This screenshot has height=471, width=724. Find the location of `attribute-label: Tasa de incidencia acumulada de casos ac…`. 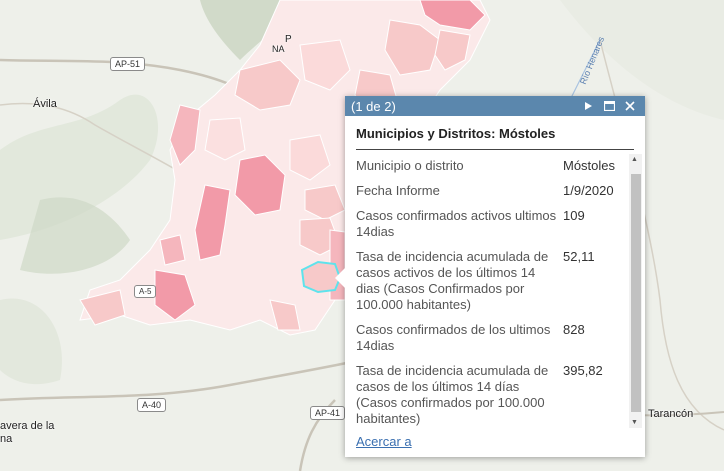

attribute-label: Tasa de incidencia acumulada de casos ac… is located at coordinates (452, 280).